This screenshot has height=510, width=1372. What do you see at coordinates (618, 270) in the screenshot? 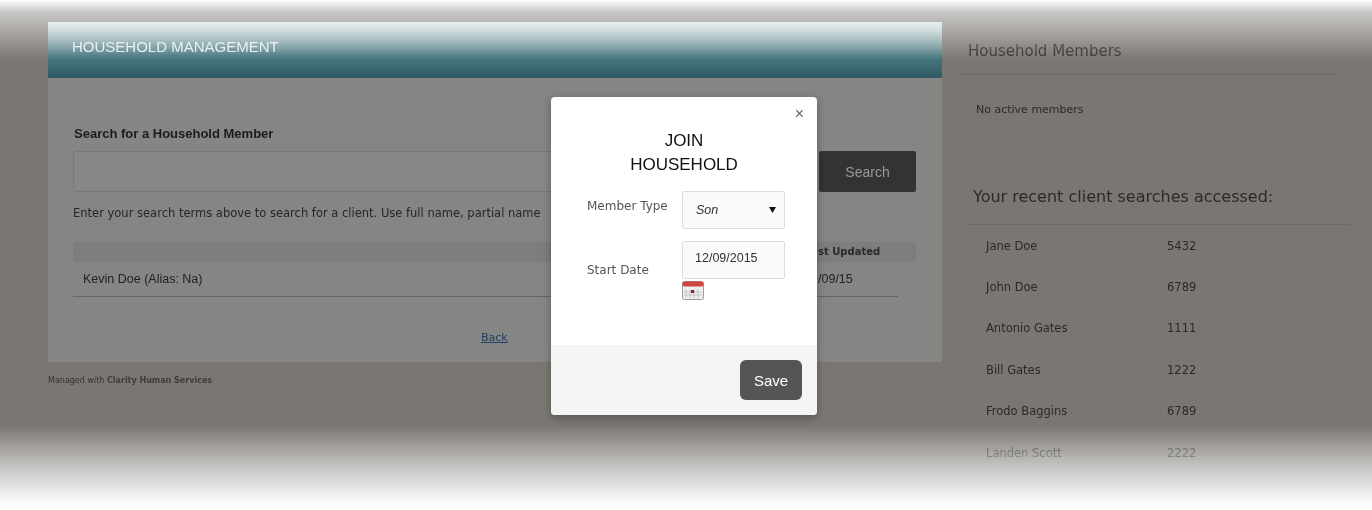
I see `field-label: Start Date` at bounding box center [618, 270].